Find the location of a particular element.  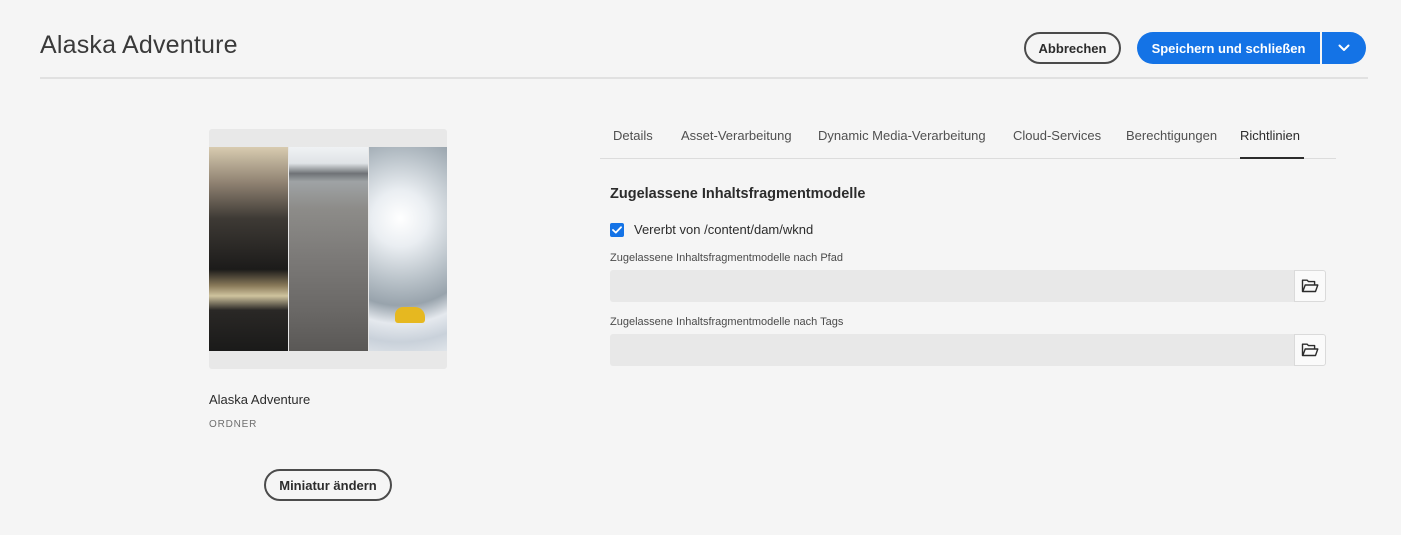

tab-dynamic-media-processing: Dynamic Media-Verarbeitung is located at coordinates (902, 143).